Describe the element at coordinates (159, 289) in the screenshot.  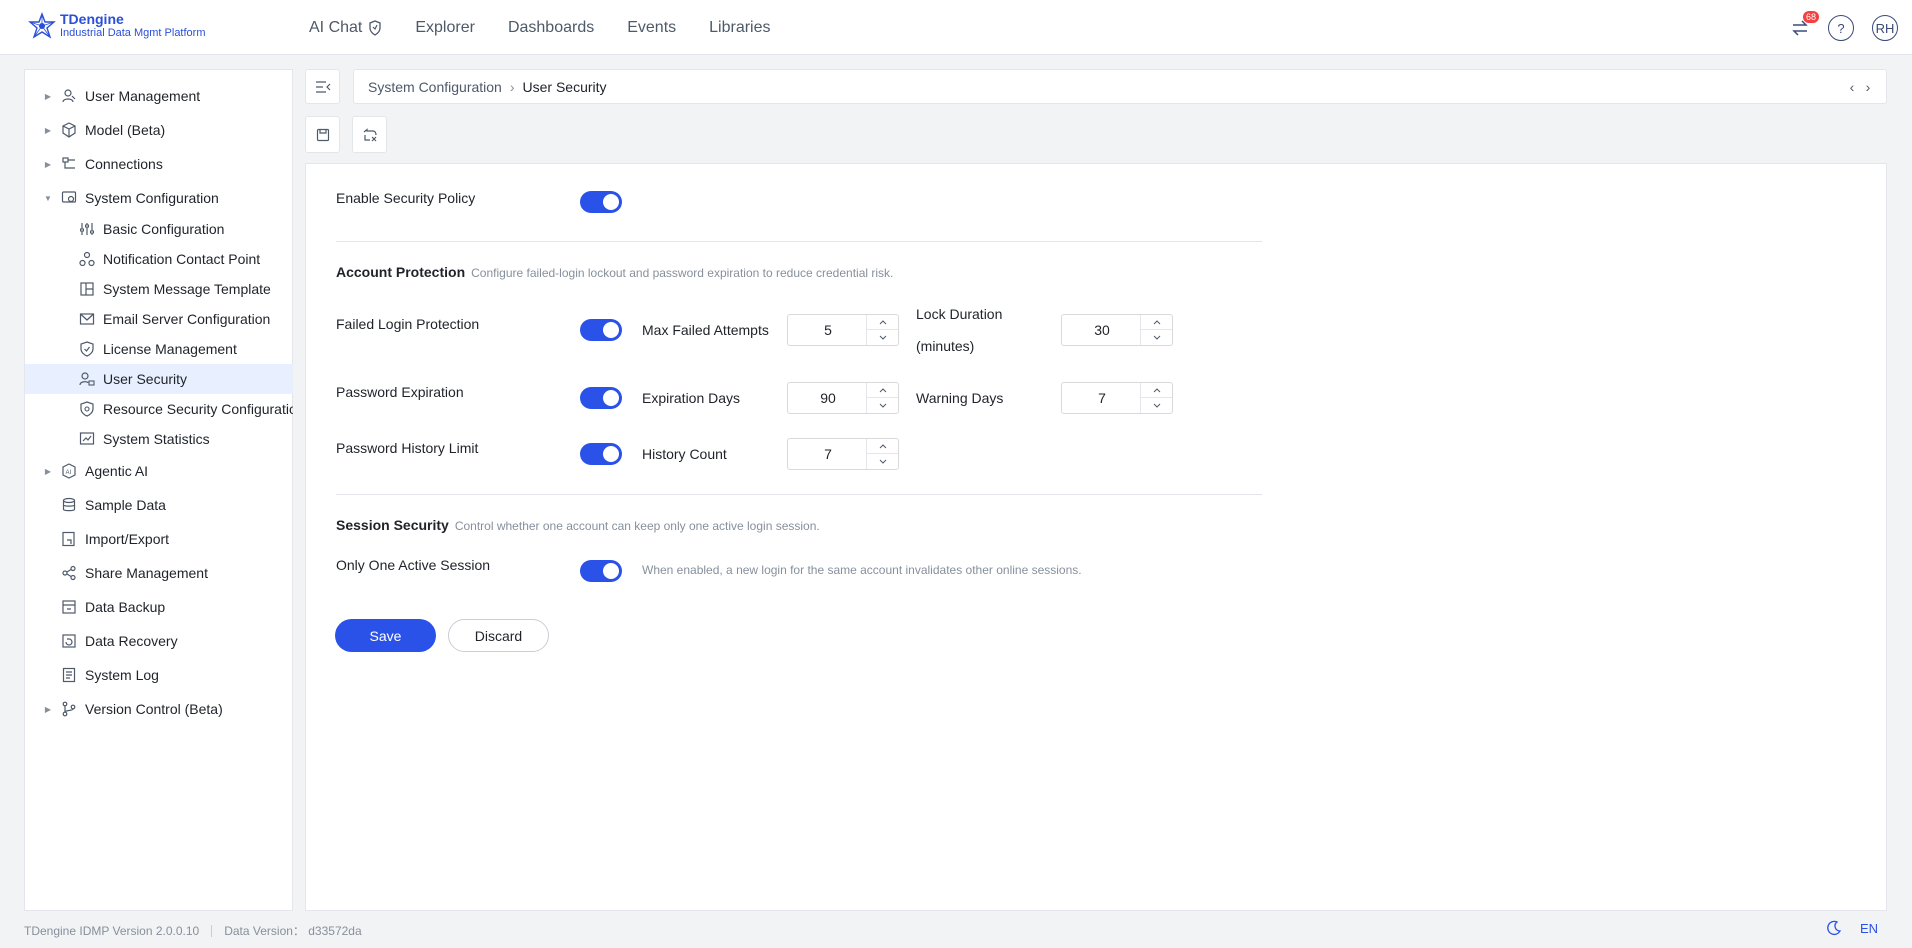
I see `sidebar-item-system-message-template: System Message Template` at that location.